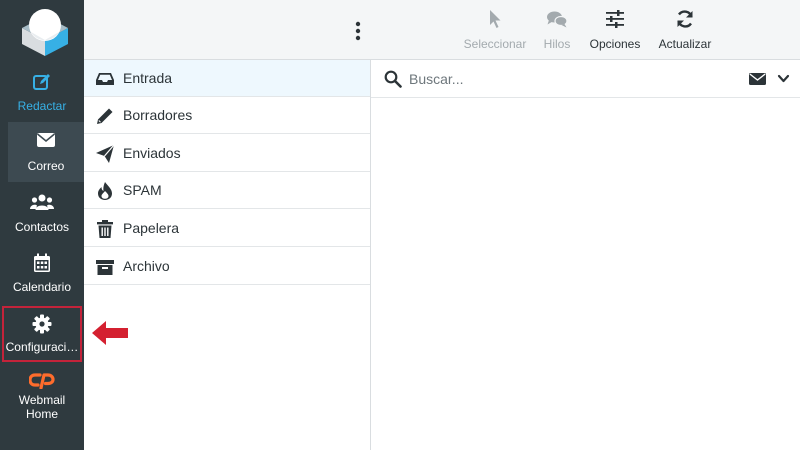 This screenshot has height=450, width=800. I want to click on folder-item-spam: SPAM, so click(227, 190).